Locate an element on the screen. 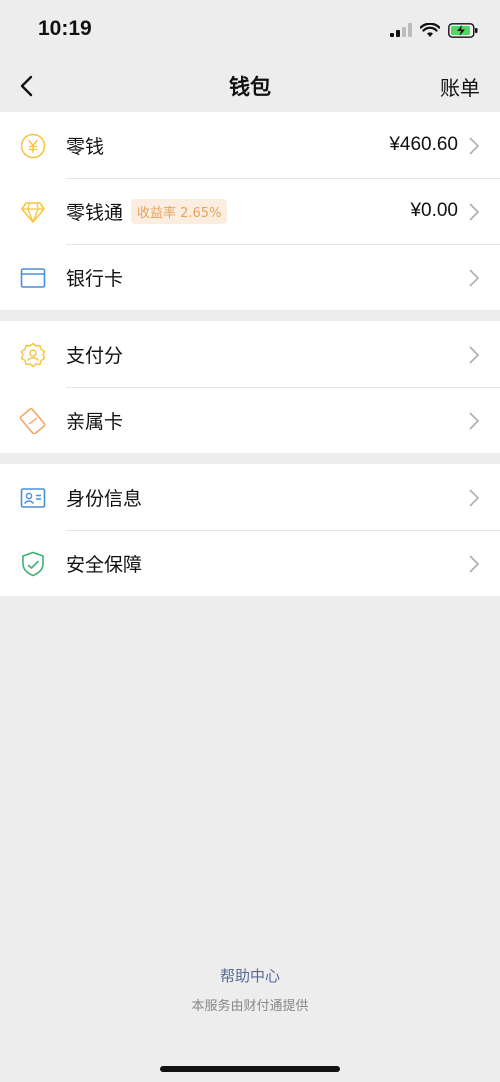 The width and height of the screenshot is (500, 1082). row-lingqiantong: 零钱通 收益率 2.65% ¥0.00 is located at coordinates (250, 211).